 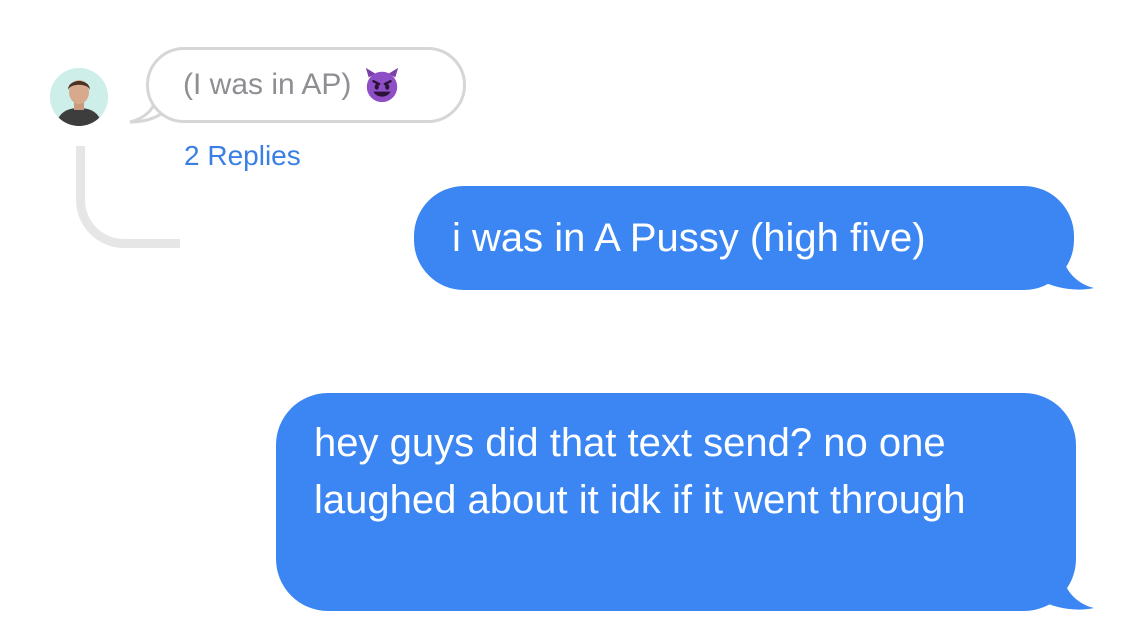 I want to click on message-text: i was in A Pussy (high five), so click(x=689, y=237).